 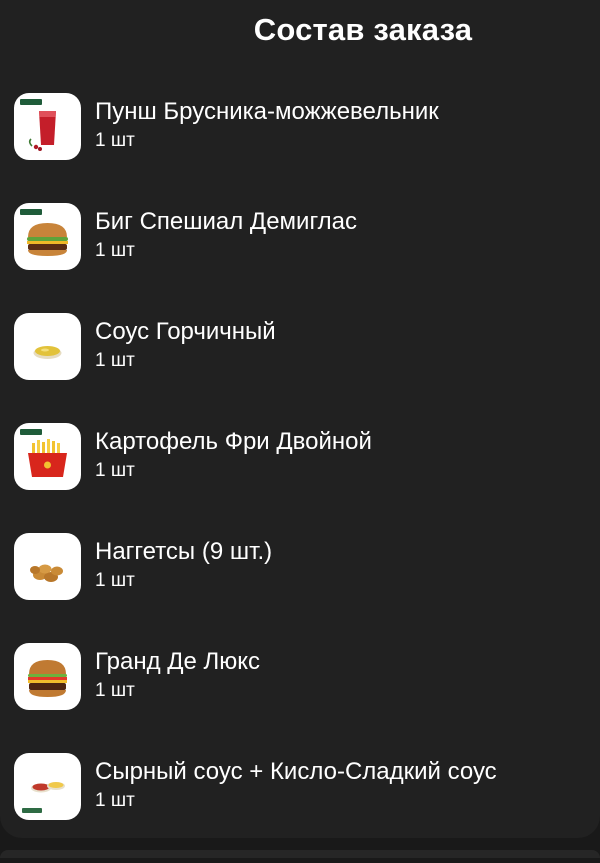 I want to click on item-name: Гранд Де Люкс, so click(x=178, y=661).